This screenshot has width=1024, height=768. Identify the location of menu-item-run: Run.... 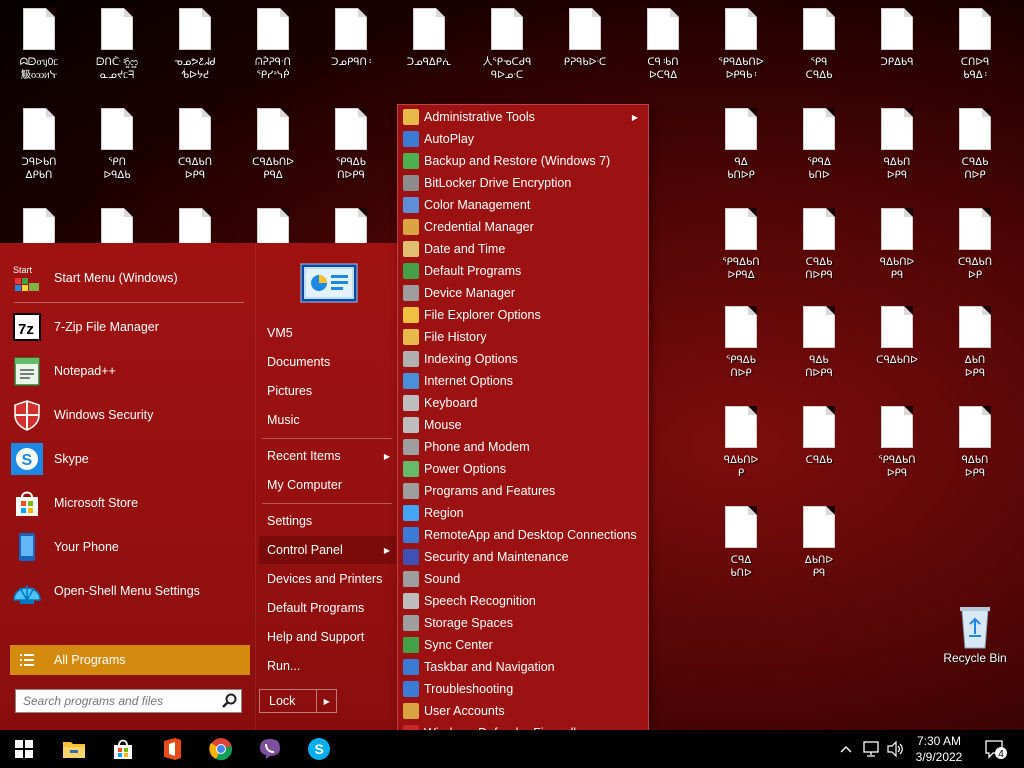
(327, 666).